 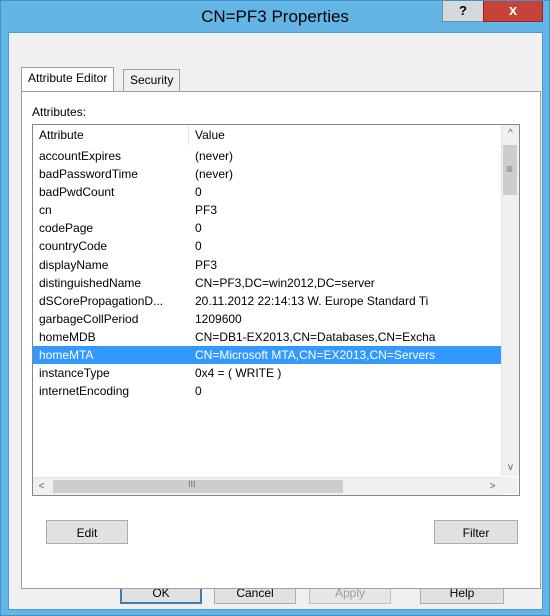 What do you see at coordinates (218, 318) in the screenshot?
I see `attr-value: 1209600` at bounding box center [218, 318].